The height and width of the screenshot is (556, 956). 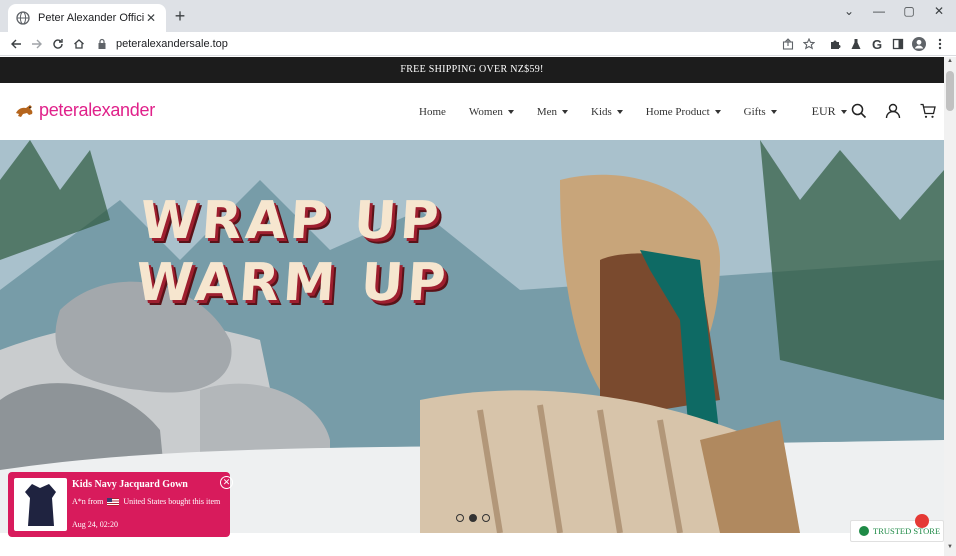 I want to click on browser-tab: Peter Alexander Official Site | Py ✕, so click(x=87, y=18).